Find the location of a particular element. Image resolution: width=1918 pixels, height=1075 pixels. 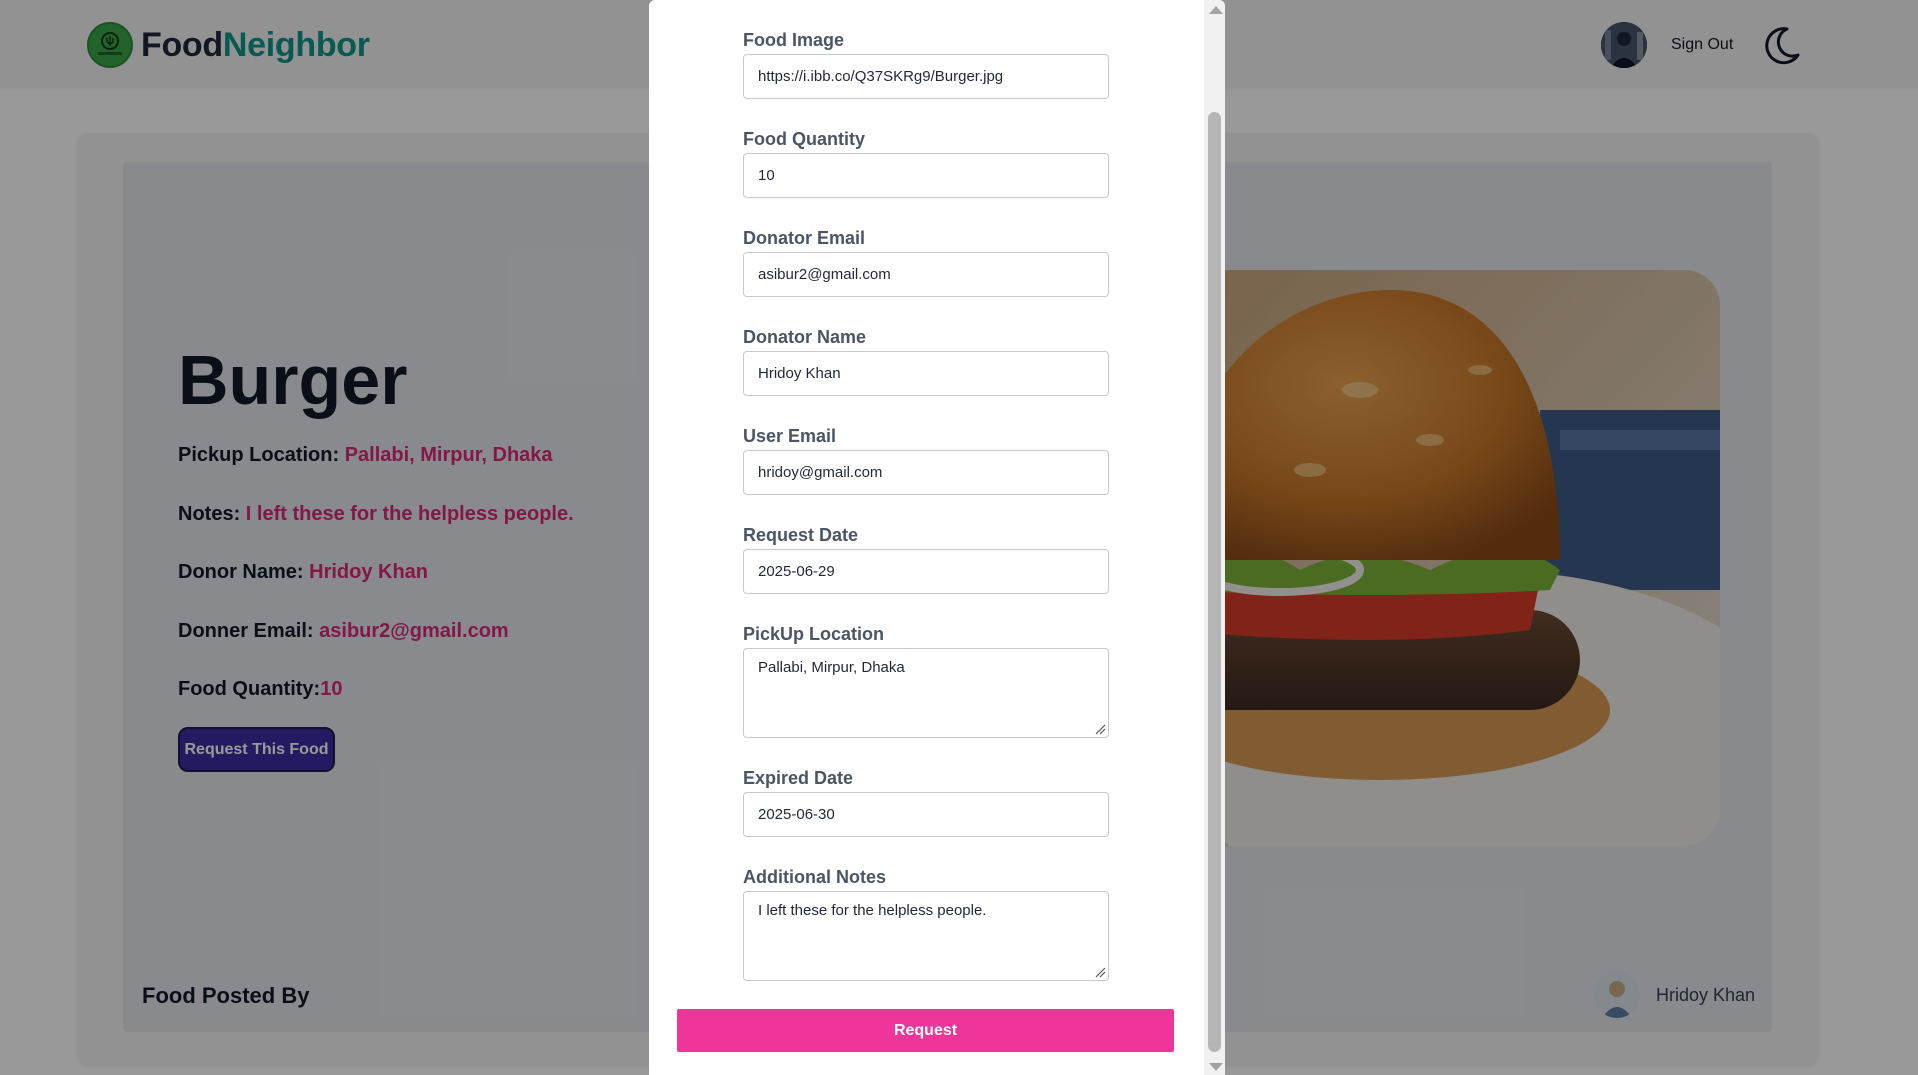

donator-name-label: Donator Name is located at coordinates (805, 337).